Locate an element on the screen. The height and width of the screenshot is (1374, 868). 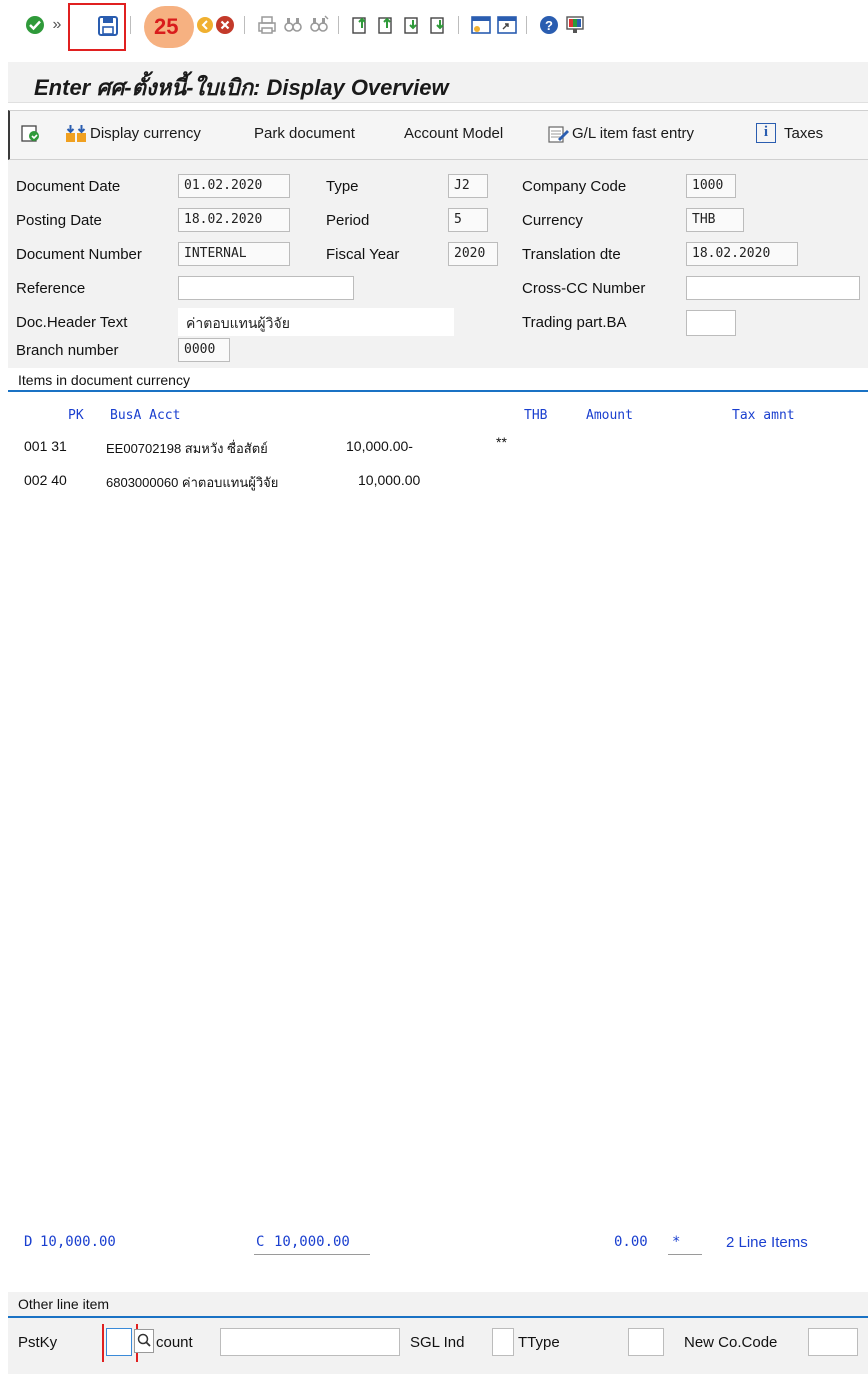
table-row-2-amount: 10,000.00 is located at coordinates (389, 480).